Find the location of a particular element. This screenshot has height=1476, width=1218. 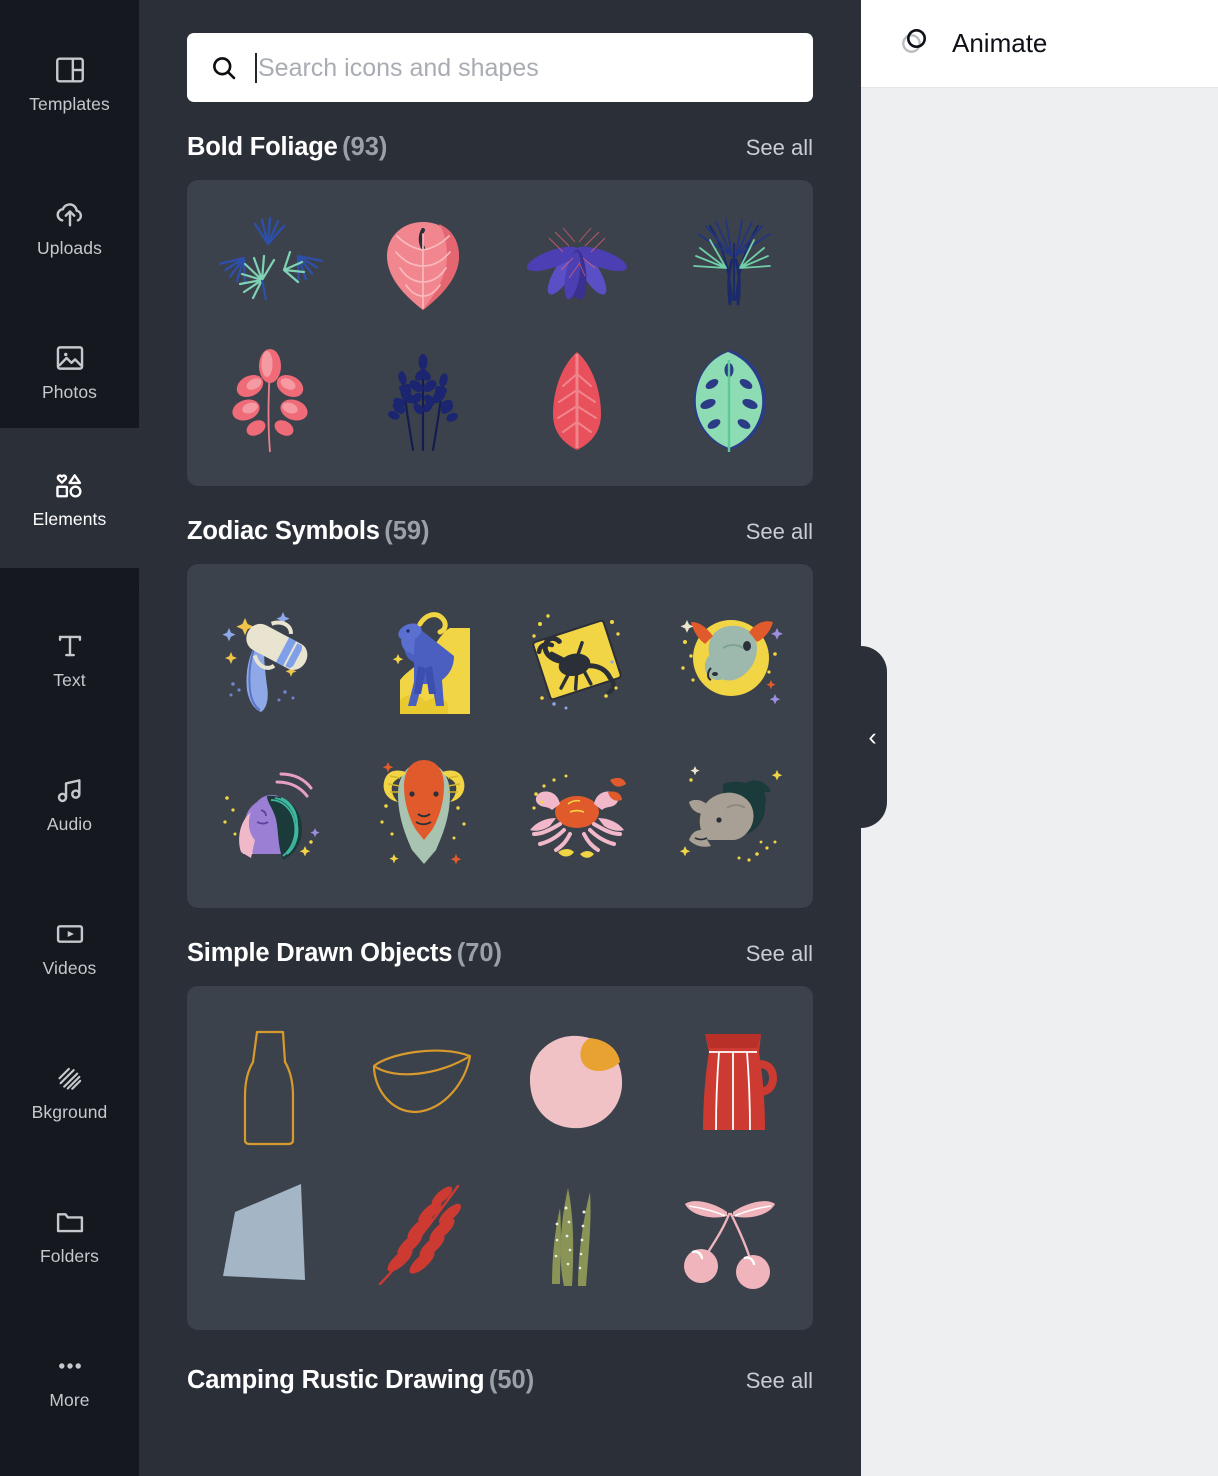

sidebar-item-text: Text is located at coordinates (69, 659).